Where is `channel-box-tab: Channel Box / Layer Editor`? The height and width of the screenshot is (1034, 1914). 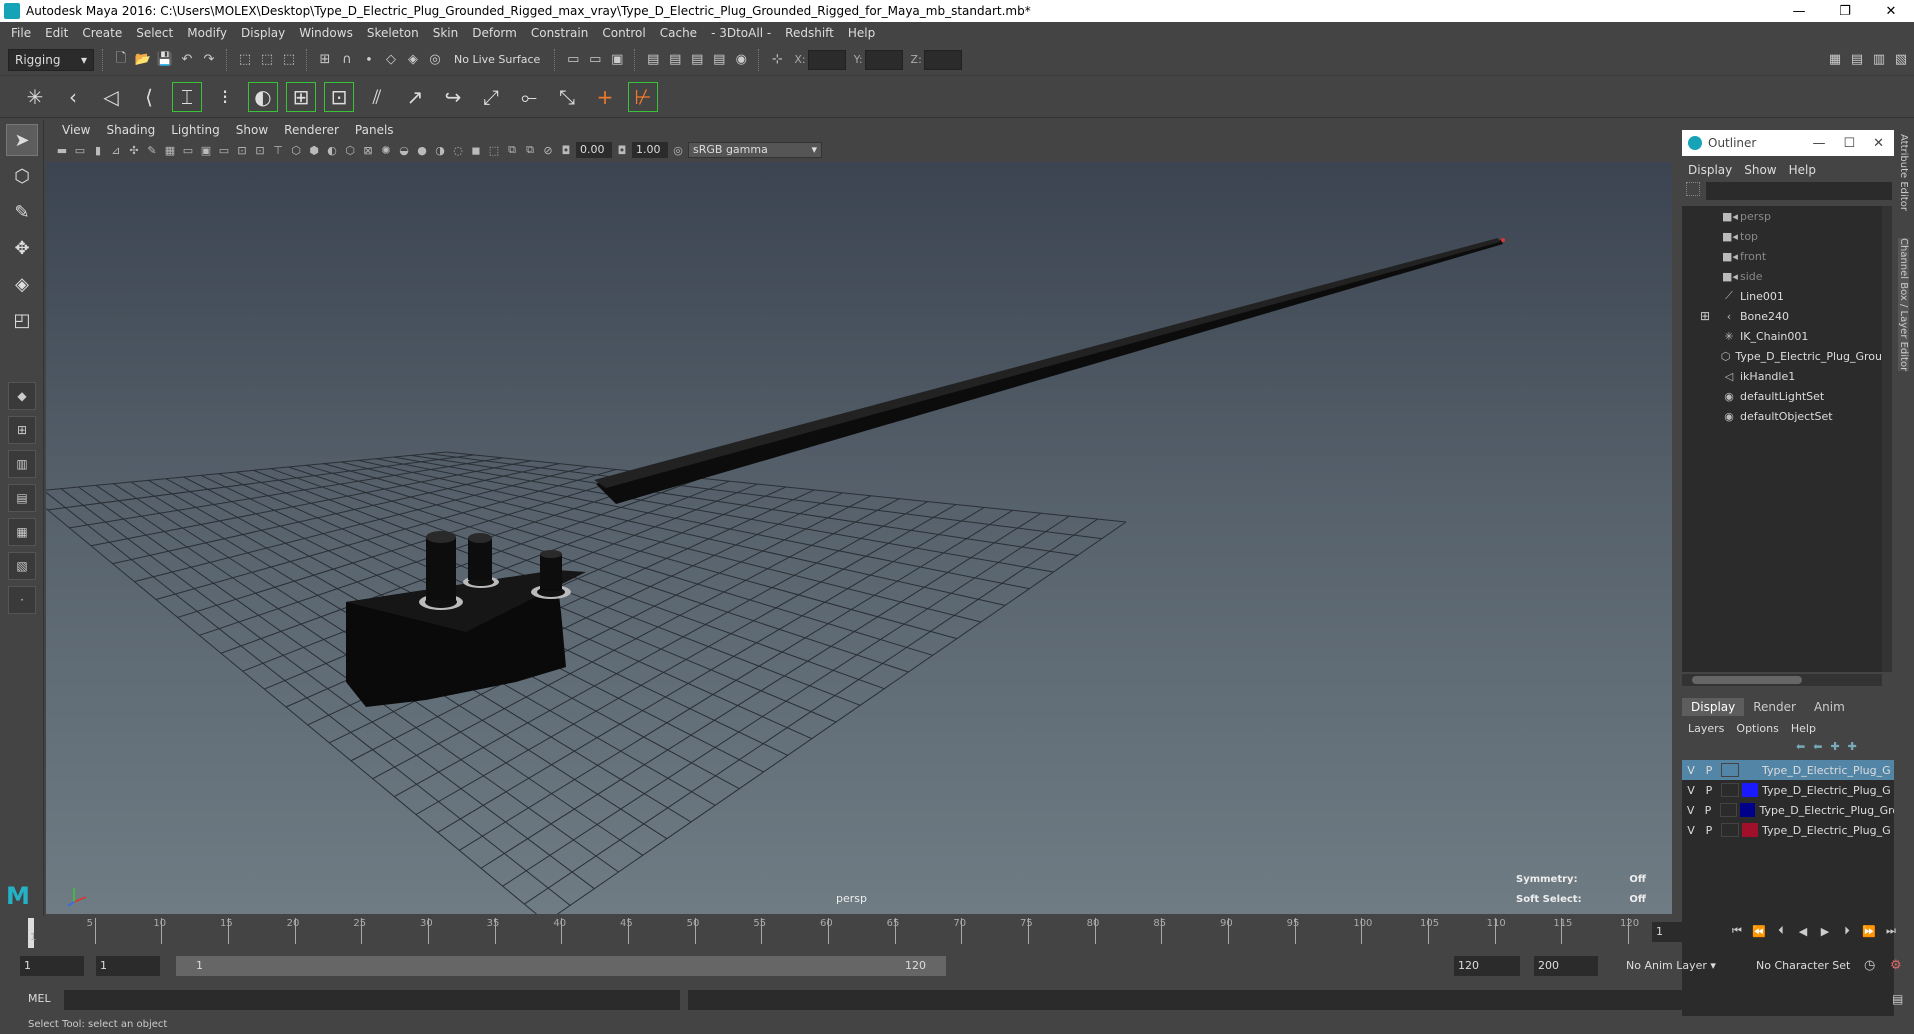
channel-box-tab: Channel Box / Layer Editor is located at coordinates (1903, 305).